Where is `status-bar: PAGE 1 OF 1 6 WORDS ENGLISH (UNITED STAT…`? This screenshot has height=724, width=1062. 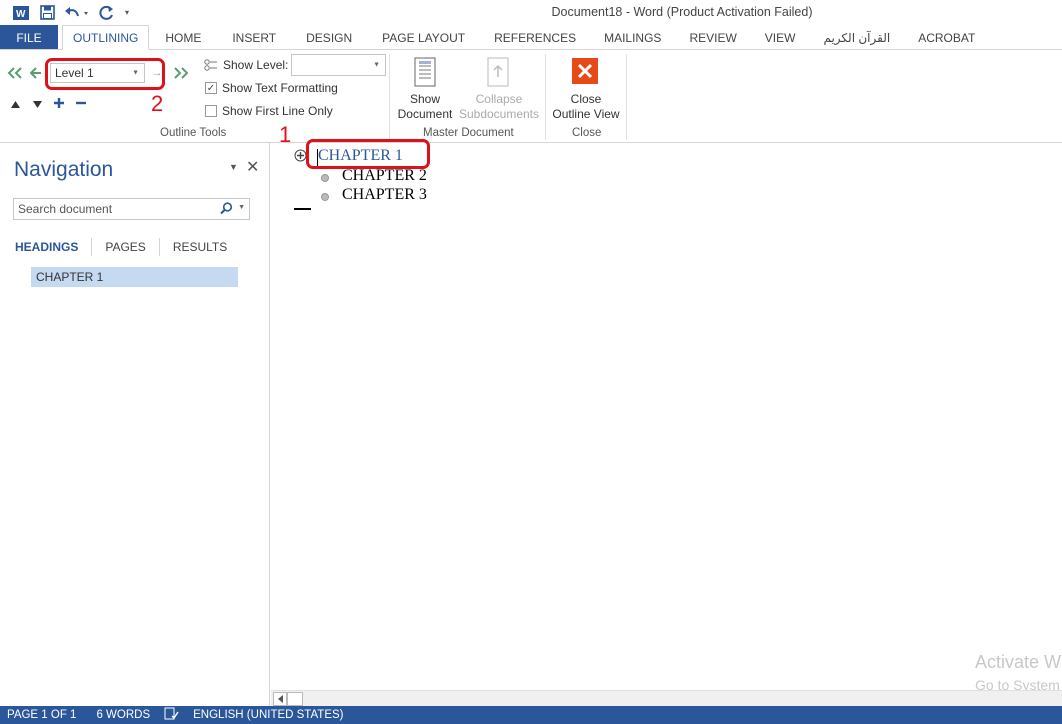 status-bar: PAGE 1 OF 1 6 WORDS ENGLISH (UNITED STAT… is located at coordinates (531, 715).